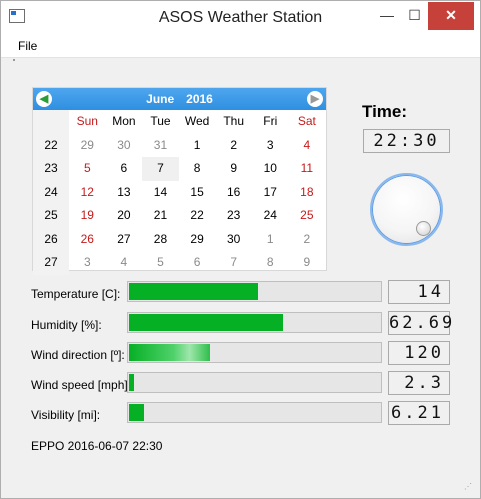 The width and height of the screenshot is (481, 499). What do you see at coordinates (51, 192) in the screenshot?
I see `week-number: 24` at bounding box center [51, 192].